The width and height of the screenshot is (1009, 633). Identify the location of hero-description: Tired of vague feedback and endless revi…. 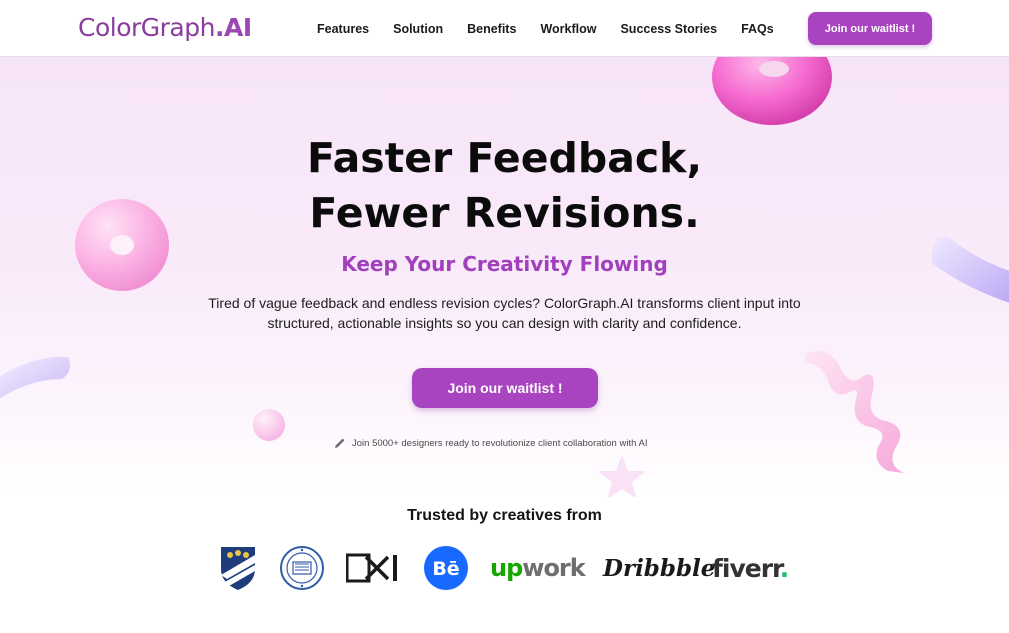
(504, 313).